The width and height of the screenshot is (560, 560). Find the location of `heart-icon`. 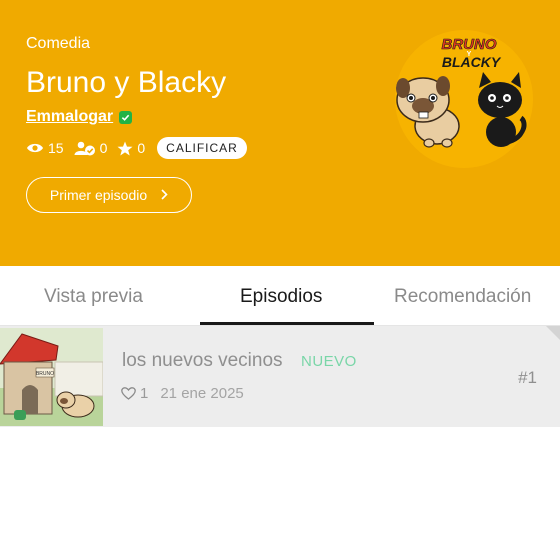

heart-icon is located at coordinates (128, 393).